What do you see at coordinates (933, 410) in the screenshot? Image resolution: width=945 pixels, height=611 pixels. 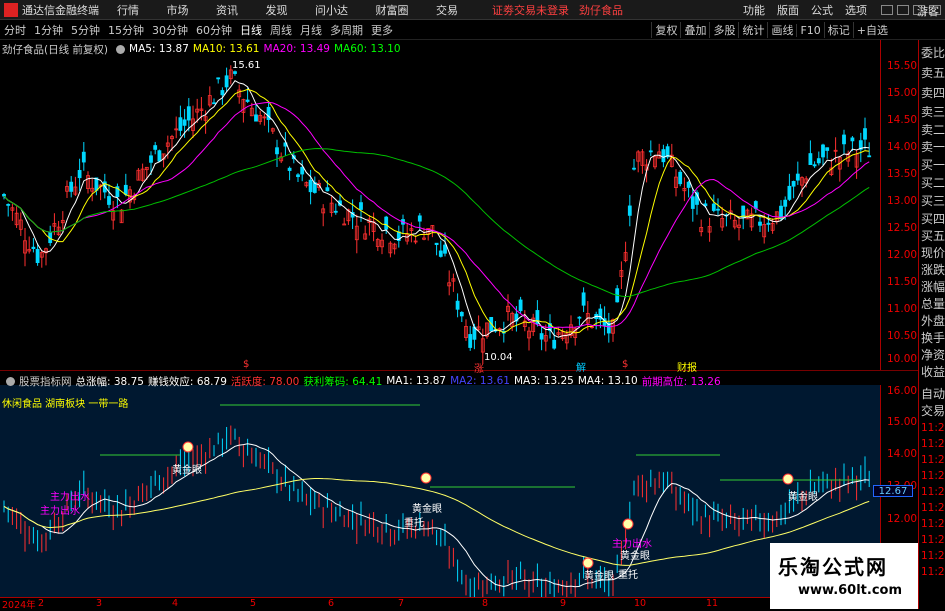 I see `side-item: 交易` at bounding box center [933, 410].